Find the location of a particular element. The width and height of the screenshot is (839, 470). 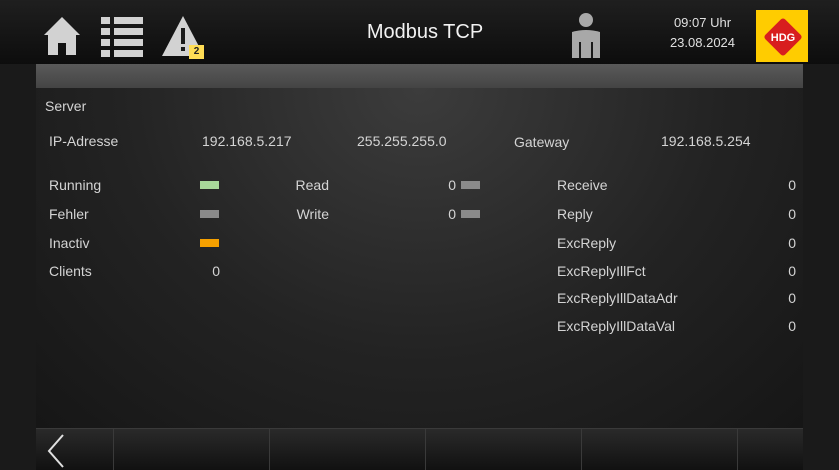

user-icon is located at coordinates (586, 36).